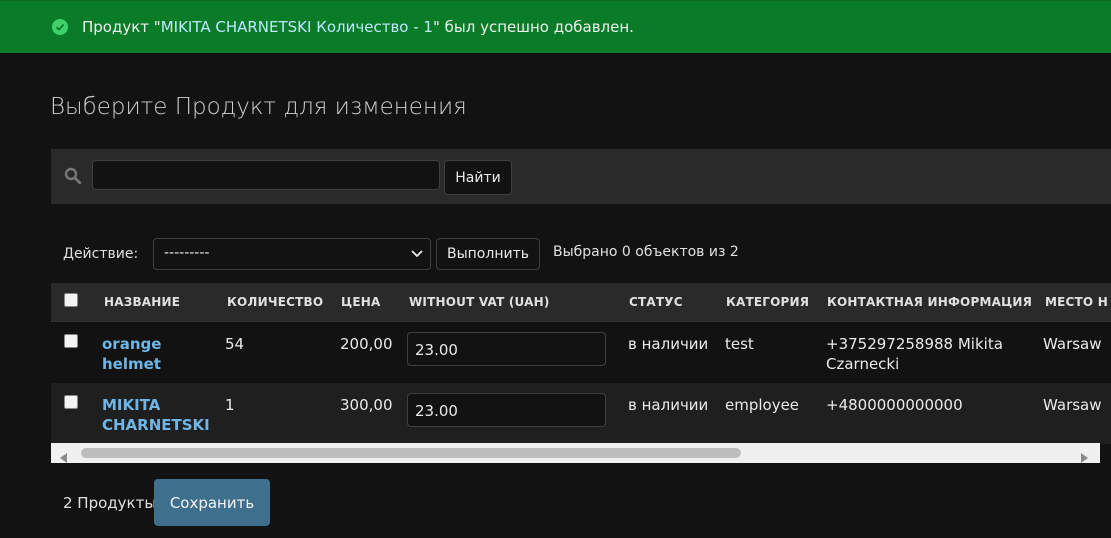 This screenshot has width=1111, height=538. I want to click on category-cell: employee, so click(762, 405).